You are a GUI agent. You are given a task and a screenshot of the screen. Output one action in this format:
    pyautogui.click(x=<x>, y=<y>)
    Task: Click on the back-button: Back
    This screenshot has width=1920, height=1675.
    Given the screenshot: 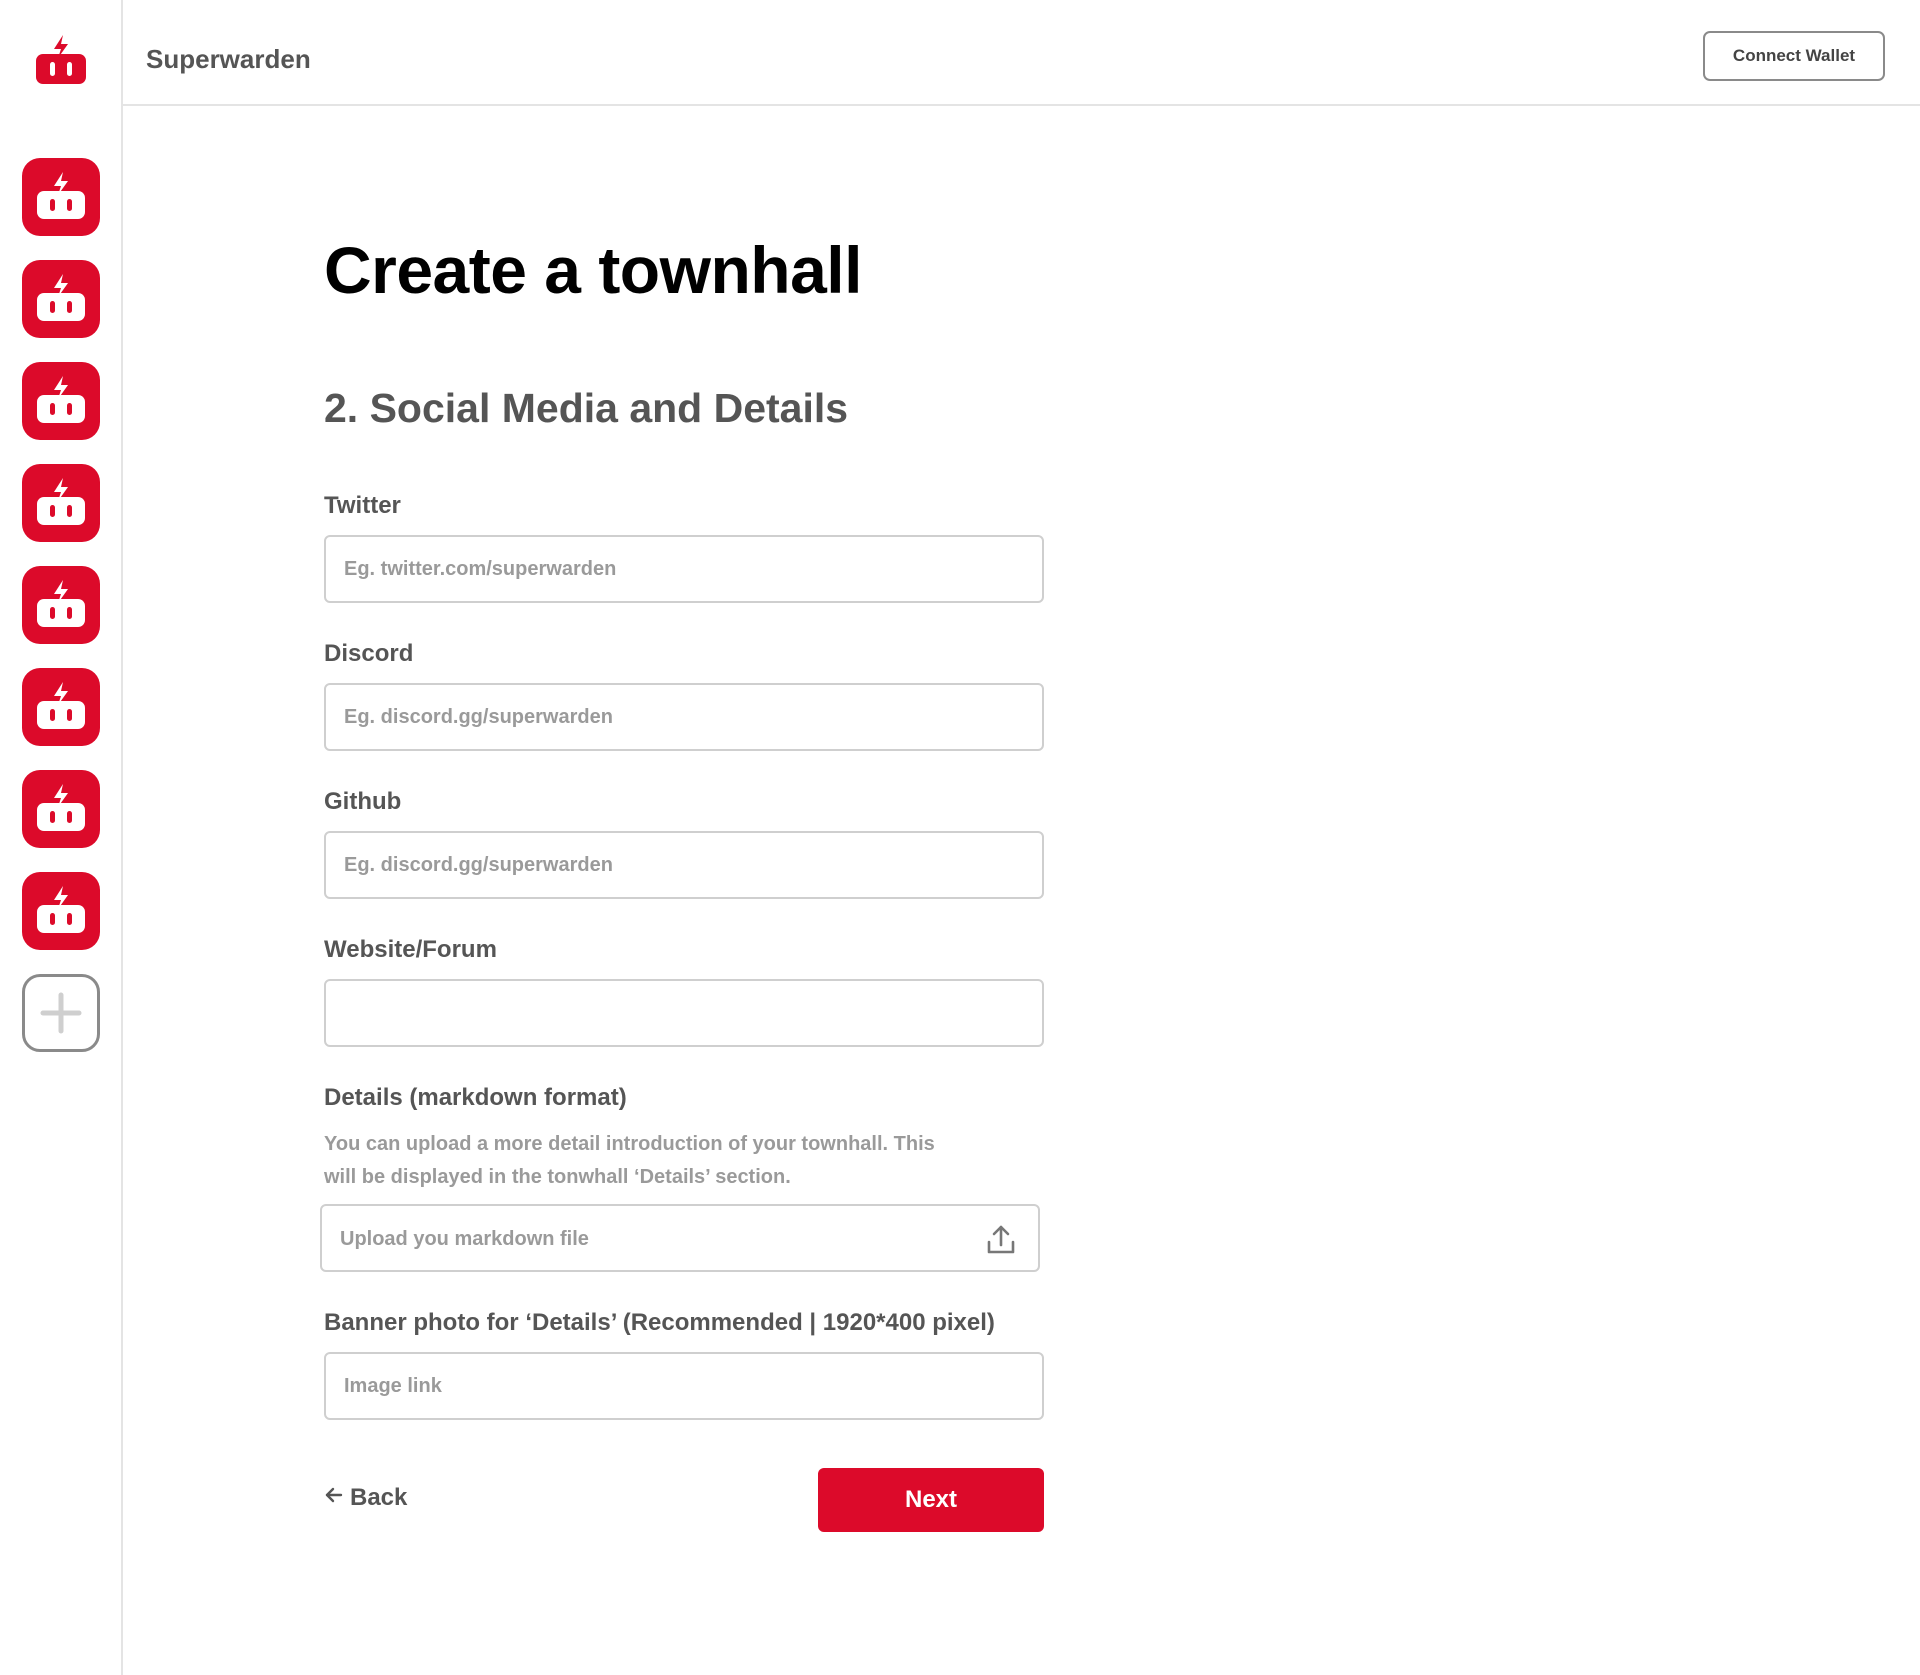 What is the action you would take?
    pyautogui.click(x=365, y=1498)
    